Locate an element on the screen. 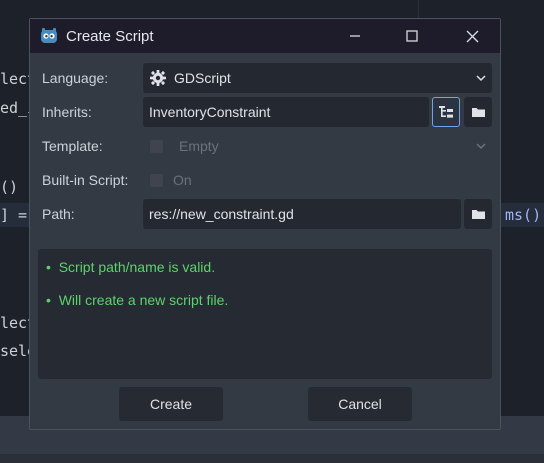 The image size is (544, 463). maximize-icon is located at coordinates (412, 36).